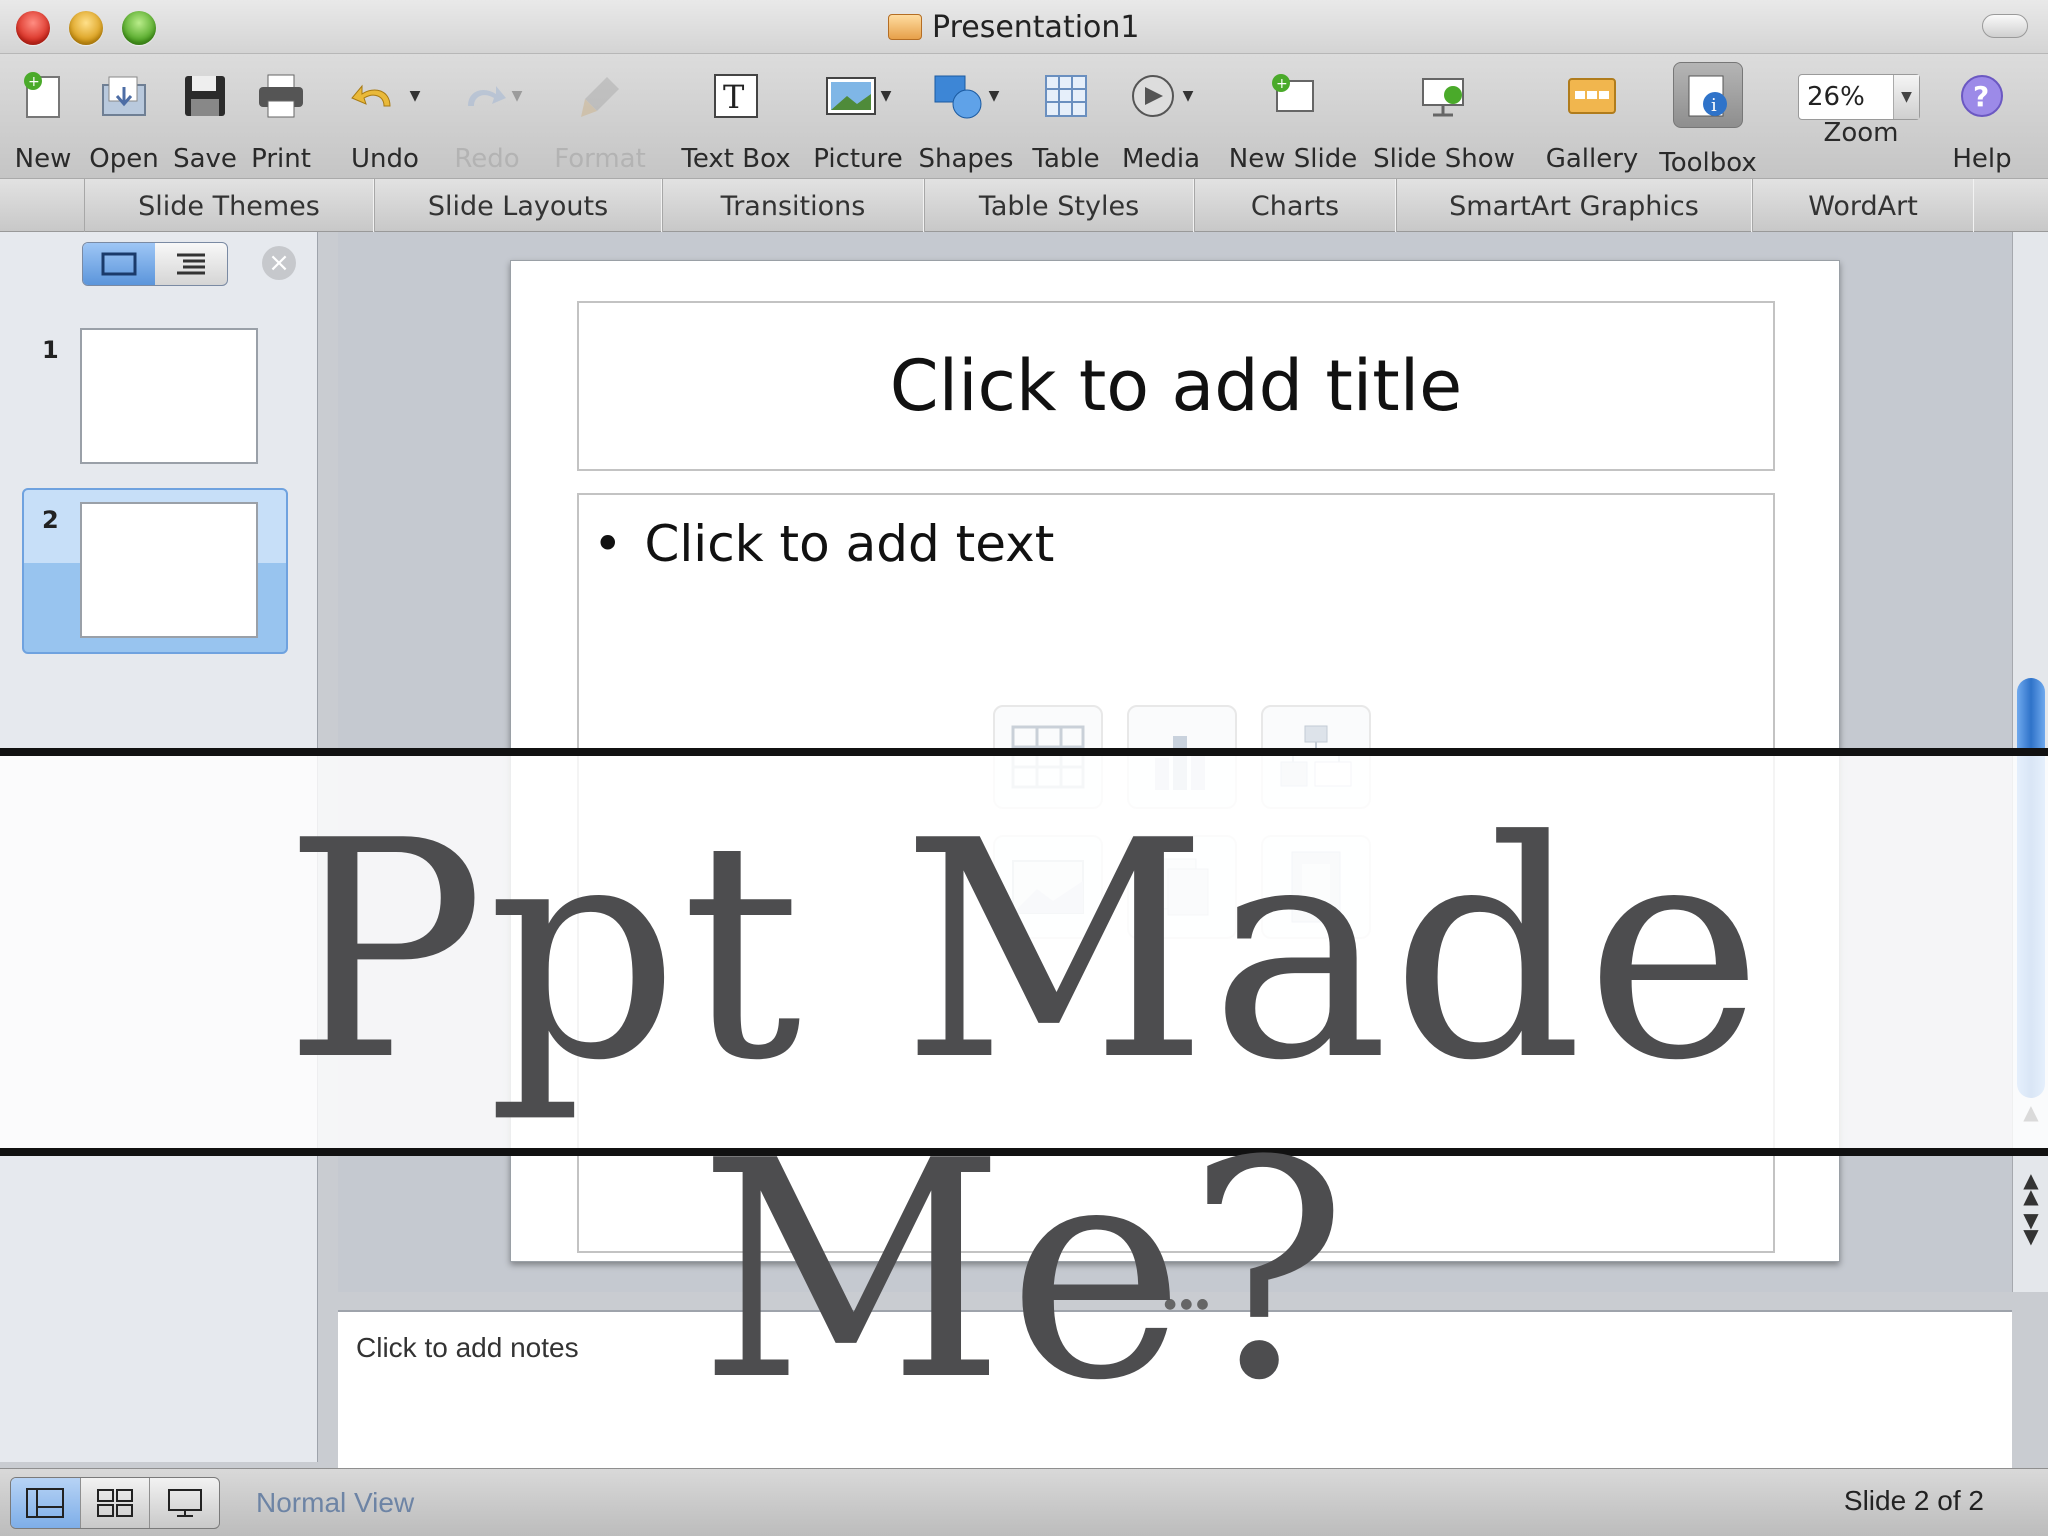 The width and height of the screenshot is (2048, 1536). I want to click on pane-view-toggle, so click(155, 264).